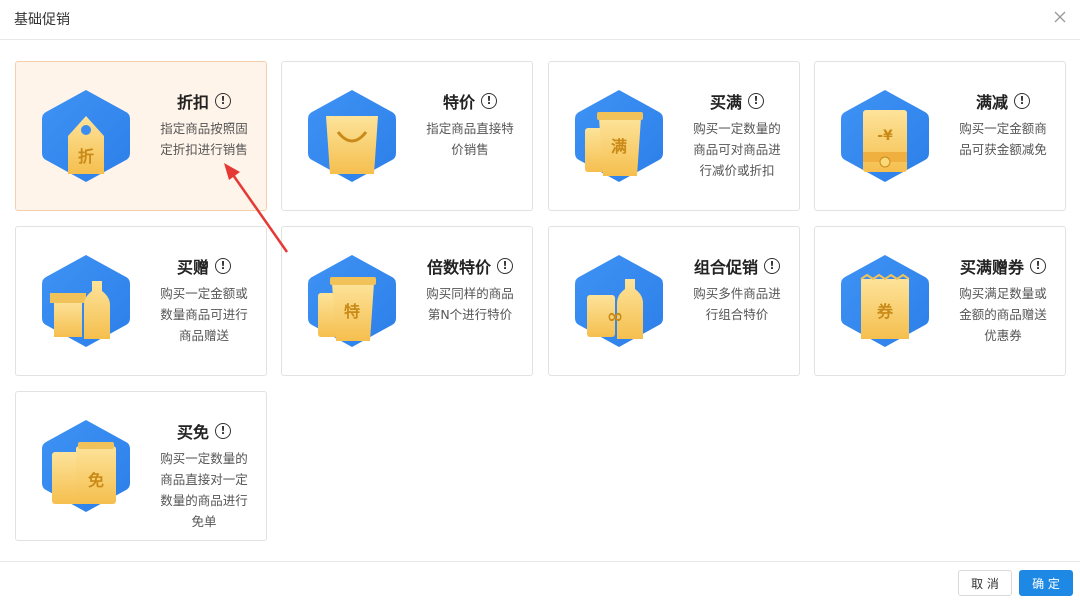 The height and width of the screenshot is (602, 1080). I want to click on money-envelope-icon: -¥, so click(885, 136).